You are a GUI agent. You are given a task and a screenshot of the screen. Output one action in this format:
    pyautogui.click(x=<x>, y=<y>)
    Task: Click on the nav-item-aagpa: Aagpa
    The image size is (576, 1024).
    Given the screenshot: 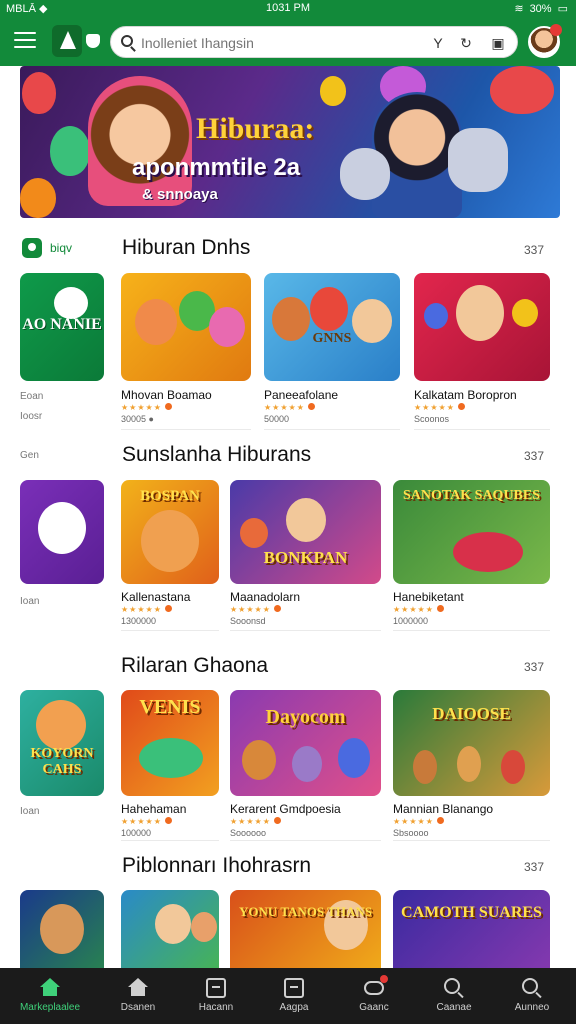 What is the action you would take?
    pyautogui.click(x=294, y=996)
    